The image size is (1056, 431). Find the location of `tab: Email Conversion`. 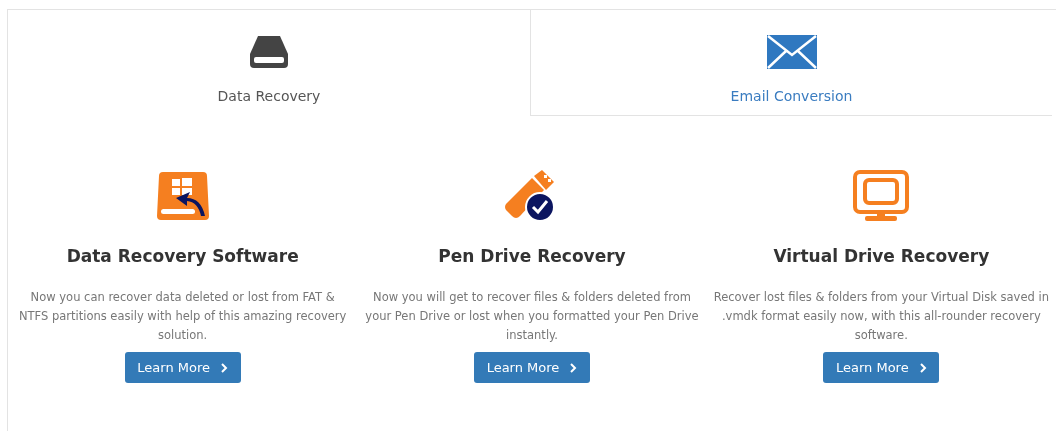

tab: Email Conversion is located at coordinates (791, 63).